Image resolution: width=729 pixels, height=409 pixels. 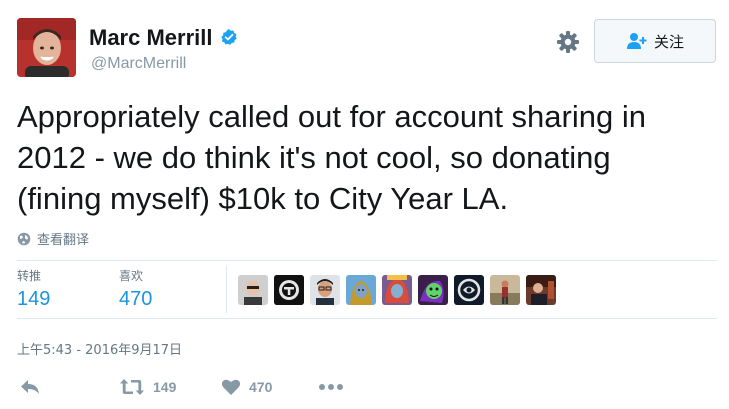 What do you see at coordinates (261, 387) in the screenshot?
I see `like-count: 470` at bounding box center [261, 387].